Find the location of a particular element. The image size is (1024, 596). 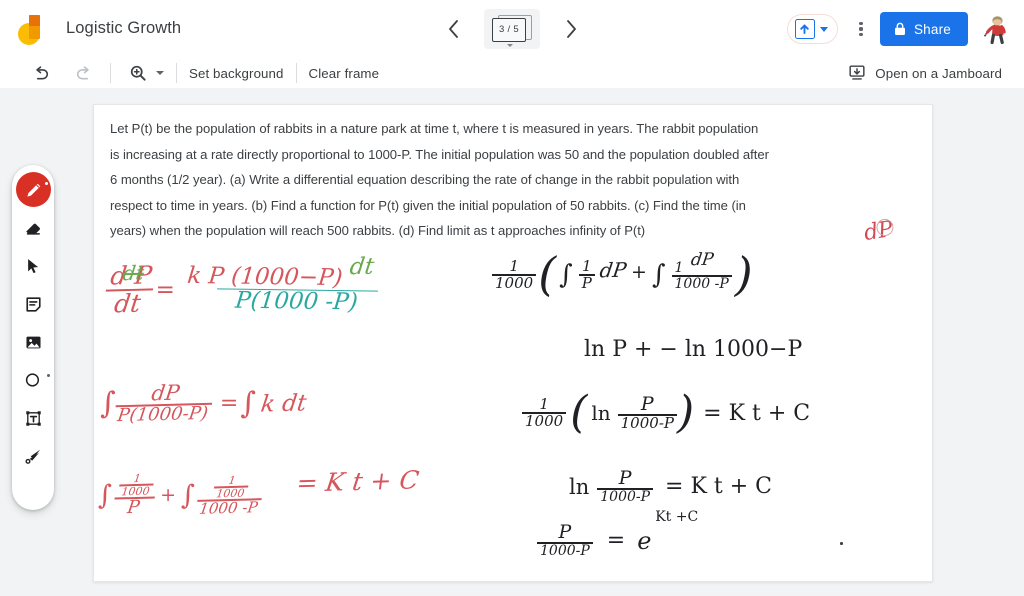

ink-req1-open-paren: ( is located at coordinates (547, 274).